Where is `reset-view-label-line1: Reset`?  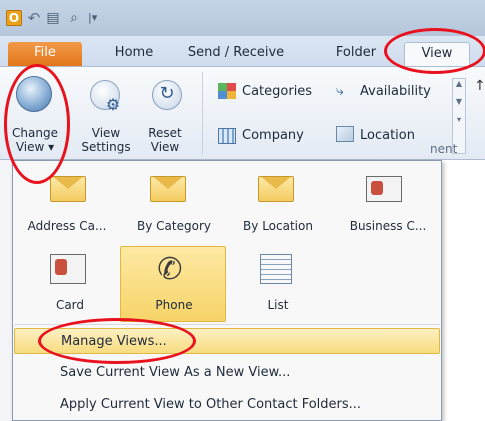
reset-view-label-line1: Reset is located at coordinates (165, 133).